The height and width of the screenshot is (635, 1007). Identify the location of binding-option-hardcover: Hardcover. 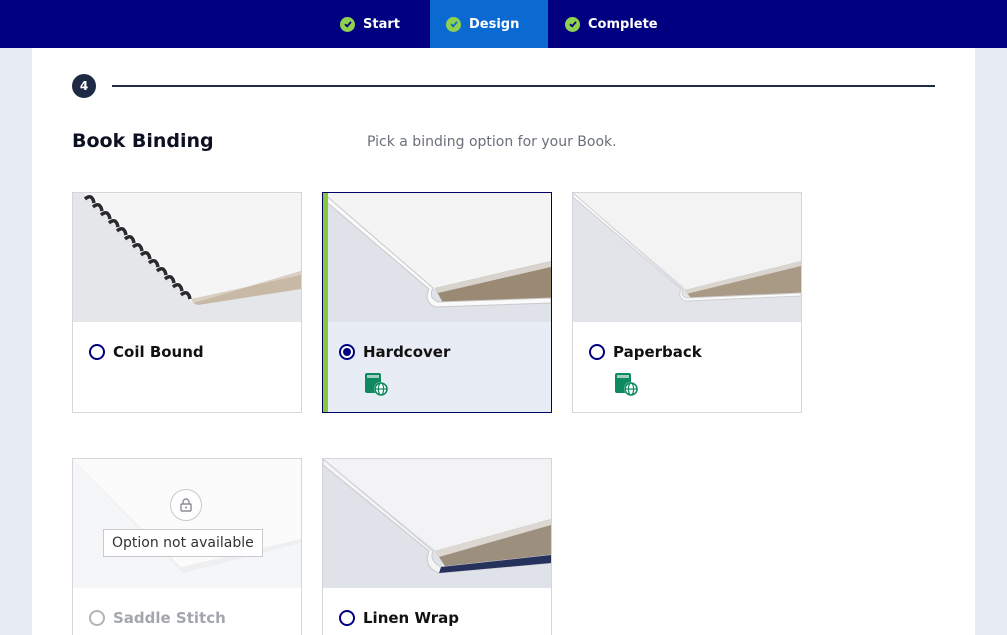
(437, 302).